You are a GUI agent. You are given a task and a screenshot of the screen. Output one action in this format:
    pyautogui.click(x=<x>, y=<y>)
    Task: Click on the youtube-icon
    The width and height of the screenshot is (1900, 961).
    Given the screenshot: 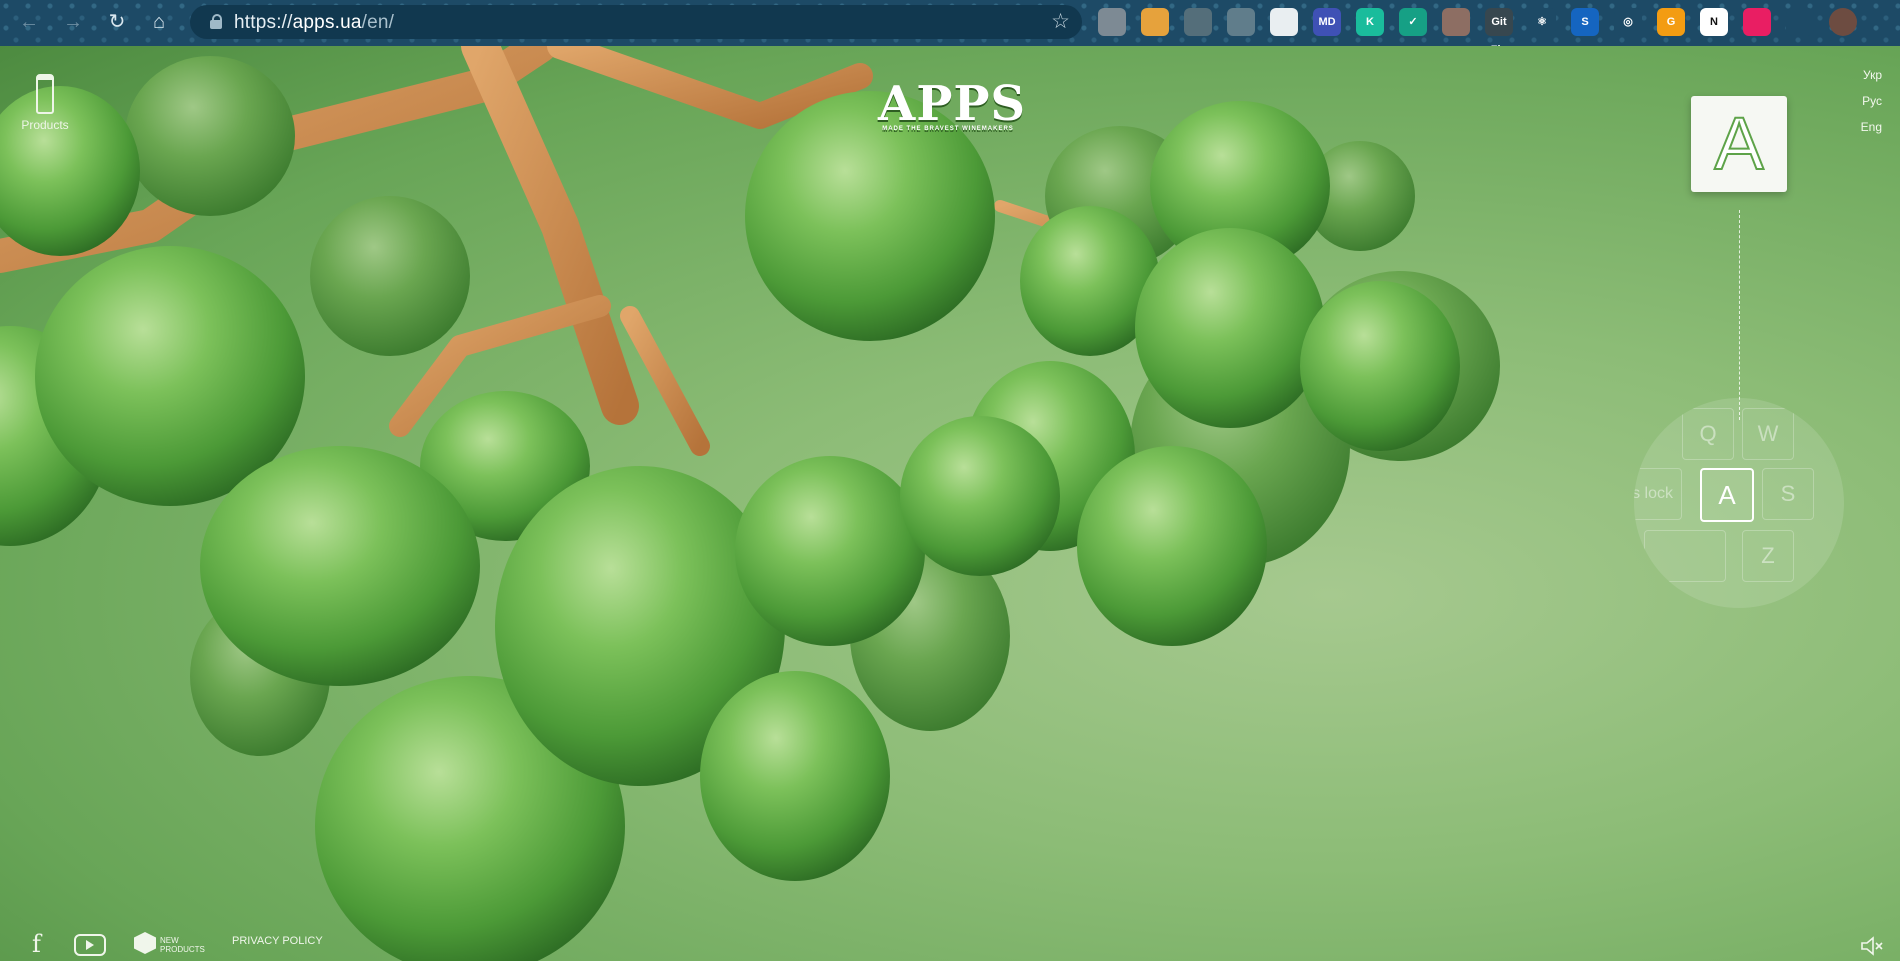 What is the action you would take?
    pyautogui.click(x=90, y=945)
    